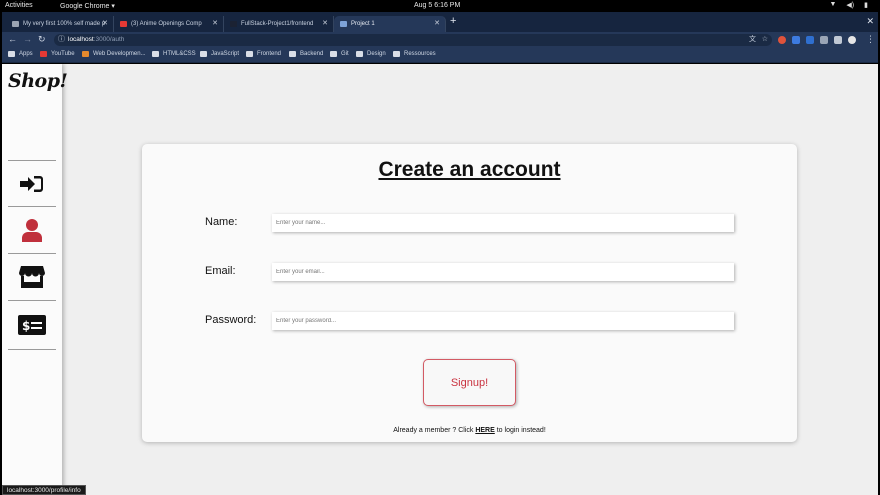 The width and height of the screenshot is (880, 495). Describe the element at coordinates (263, 54) in the screenshot. I see `bookmark-folder: Frontend` at that location.